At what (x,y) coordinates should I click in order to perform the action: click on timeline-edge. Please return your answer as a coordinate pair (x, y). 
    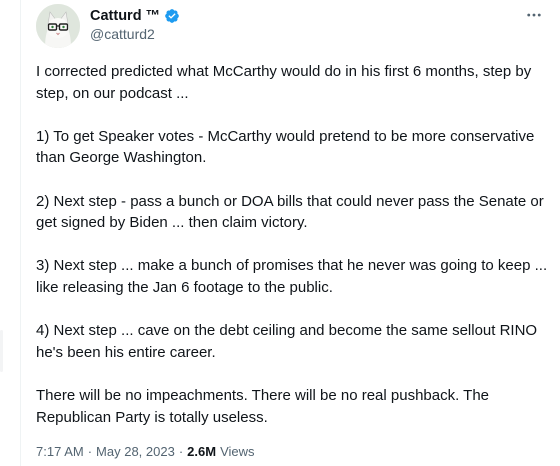
    Looking at the image, I should click on (1, 351).